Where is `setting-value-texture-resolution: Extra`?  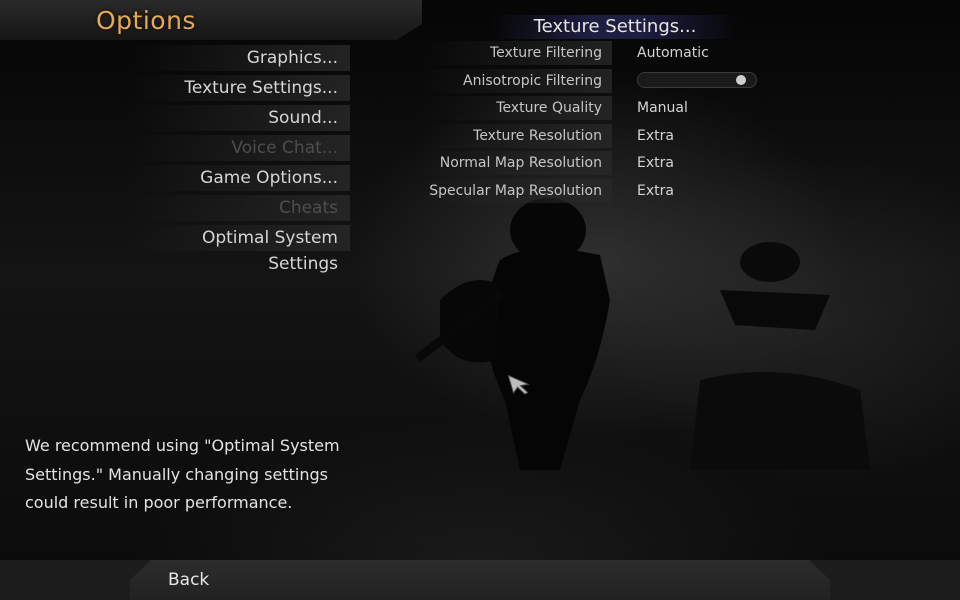
setting-value-texture-resolution: Extra is located at coordinates (655, 136).